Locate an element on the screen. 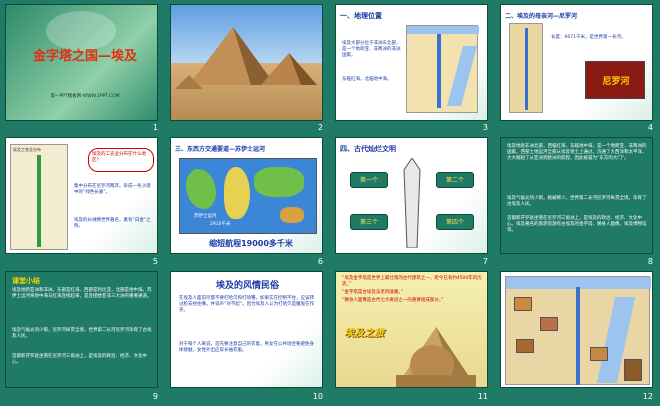 This screenshot has height=406, width=660. slide-7-box1-label: 第一个 is located at coordinates (368, 180).